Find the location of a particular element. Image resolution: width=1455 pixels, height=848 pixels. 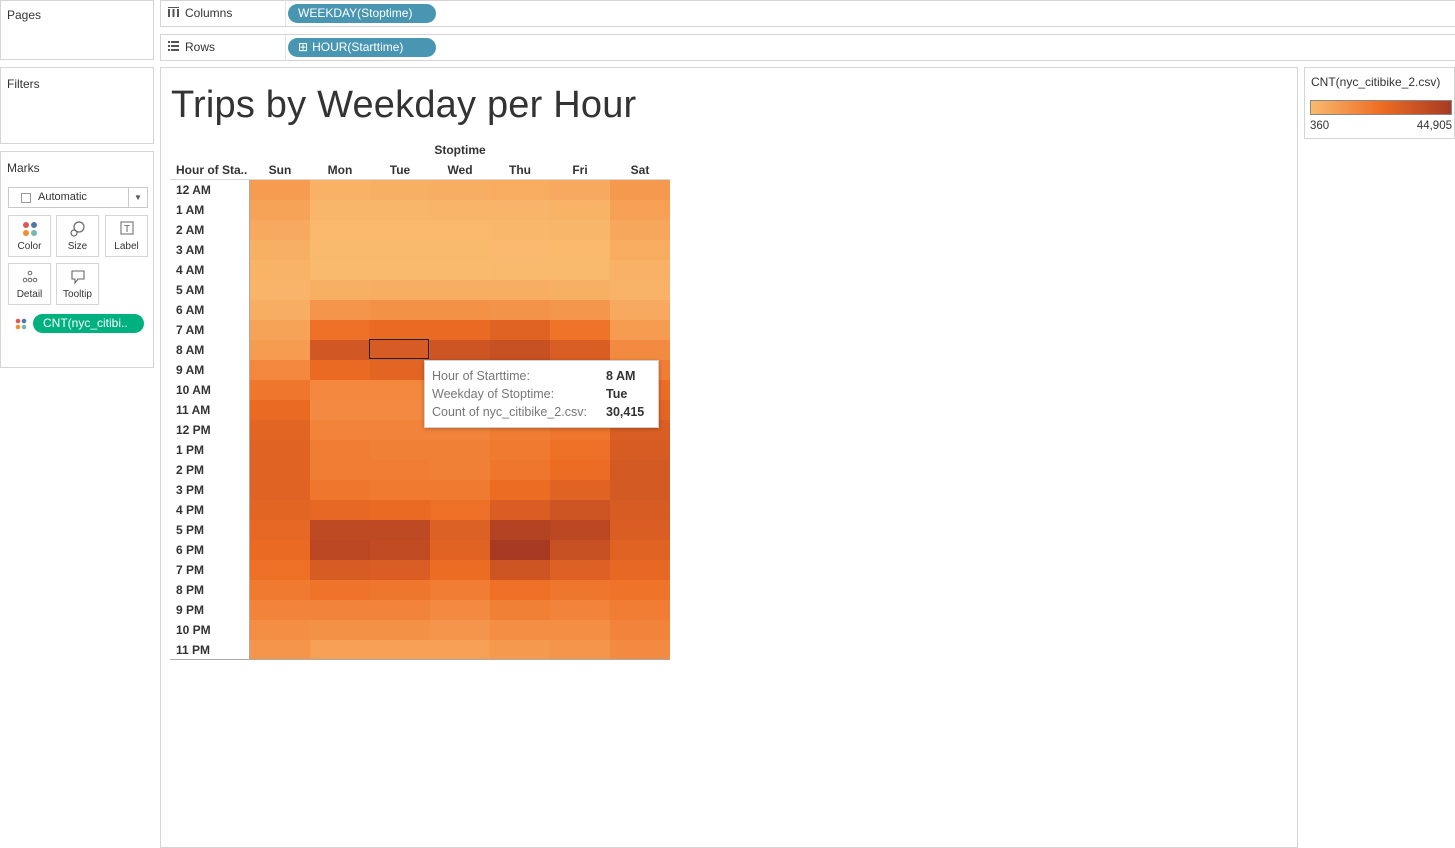

label-button: T Label is located at coordinates (126, 236).